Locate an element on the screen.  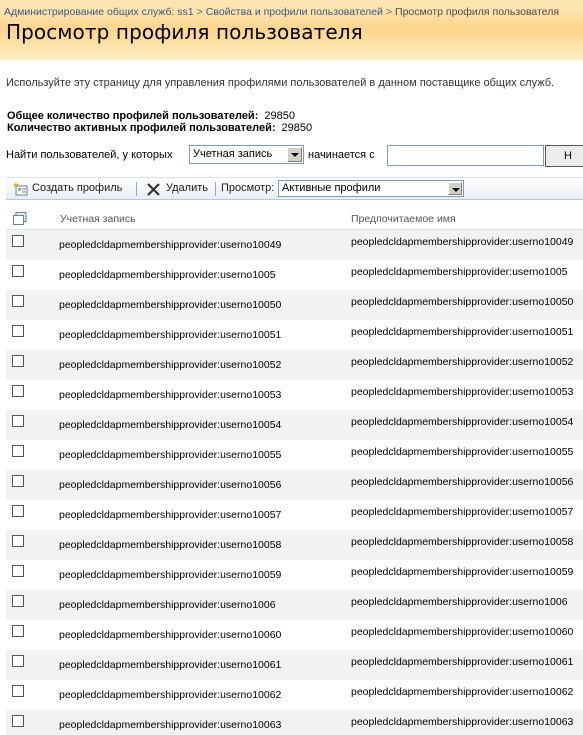
breadcrumb-link-ssp-admin: Администрирование общих служб: ss1 is located at coordinates (99, 12).